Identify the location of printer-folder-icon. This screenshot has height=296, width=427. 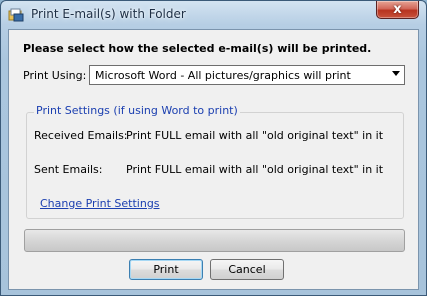
(16, 15).